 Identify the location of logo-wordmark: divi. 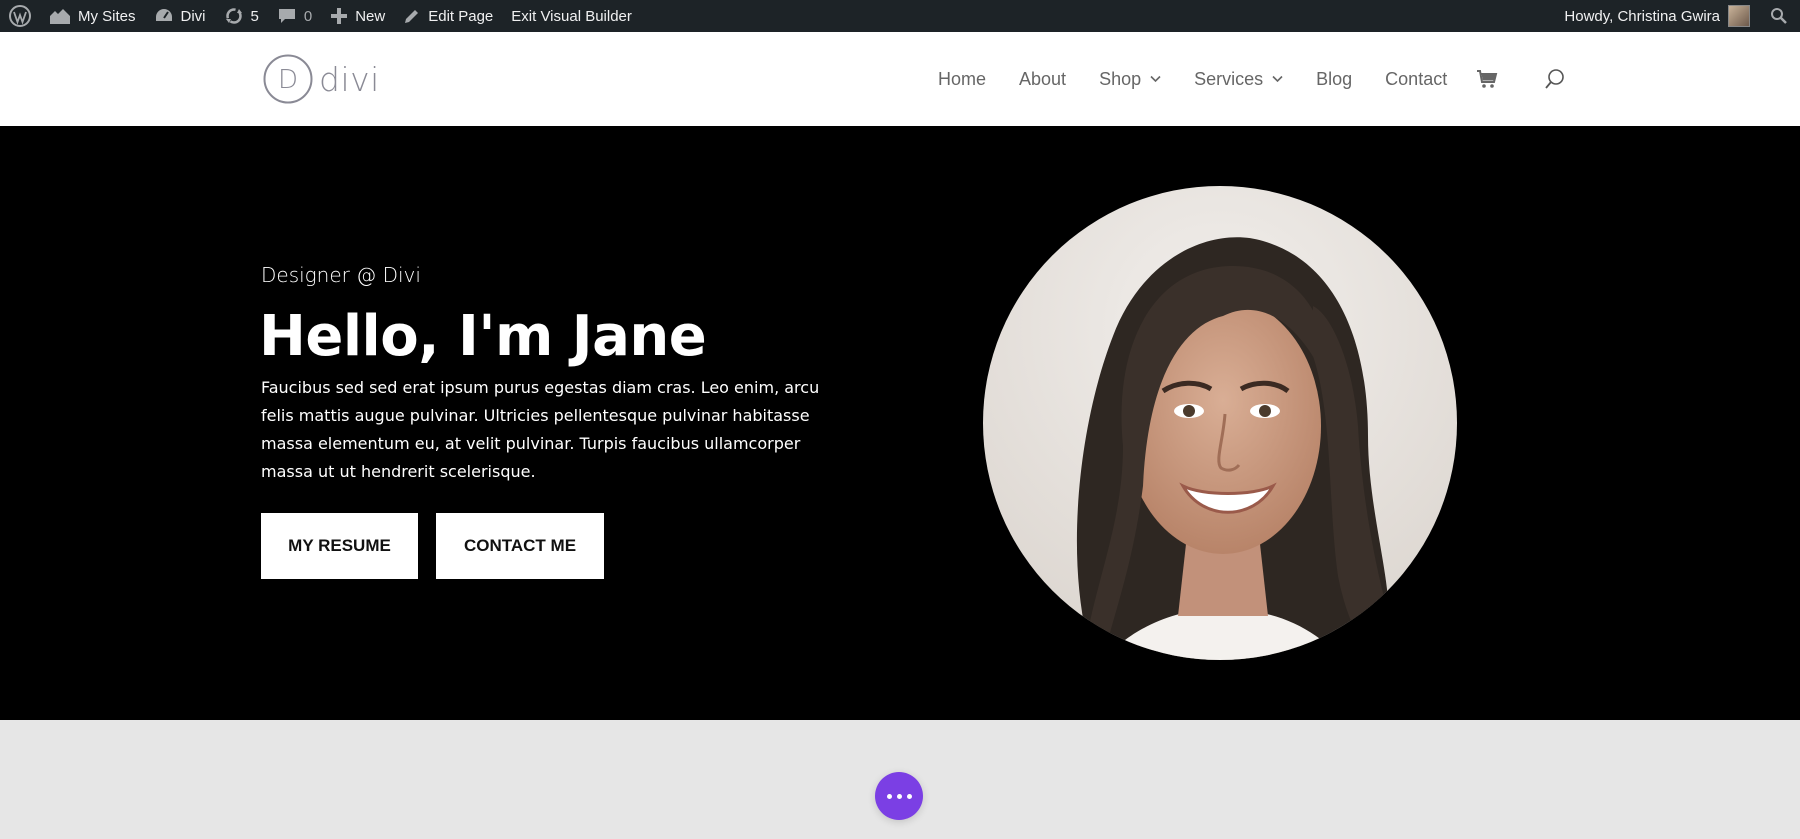
(349, 79).